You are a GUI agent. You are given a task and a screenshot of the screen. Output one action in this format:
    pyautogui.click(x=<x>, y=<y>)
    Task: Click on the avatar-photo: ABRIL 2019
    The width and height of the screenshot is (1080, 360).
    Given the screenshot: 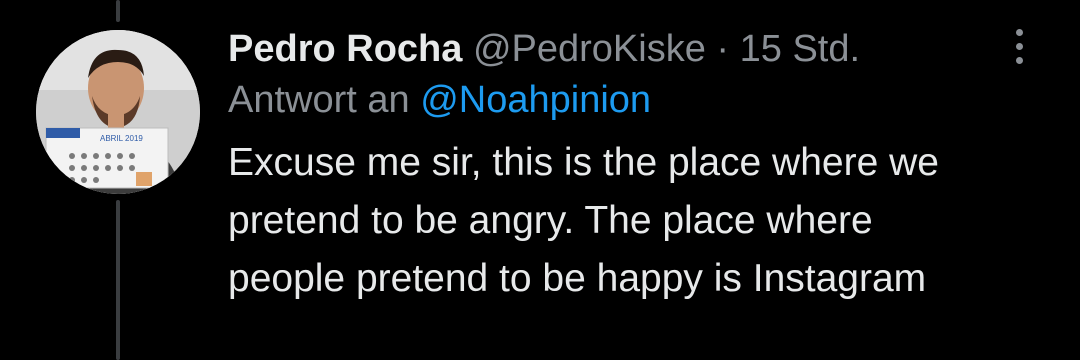 What is the action you would take?
    pyautogui.click(x=118, y=112)
    